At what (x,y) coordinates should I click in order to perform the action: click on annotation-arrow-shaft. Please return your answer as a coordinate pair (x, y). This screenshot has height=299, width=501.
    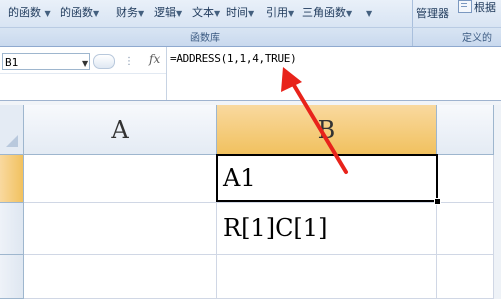
    Looking at the image, I should click on (319, 127).